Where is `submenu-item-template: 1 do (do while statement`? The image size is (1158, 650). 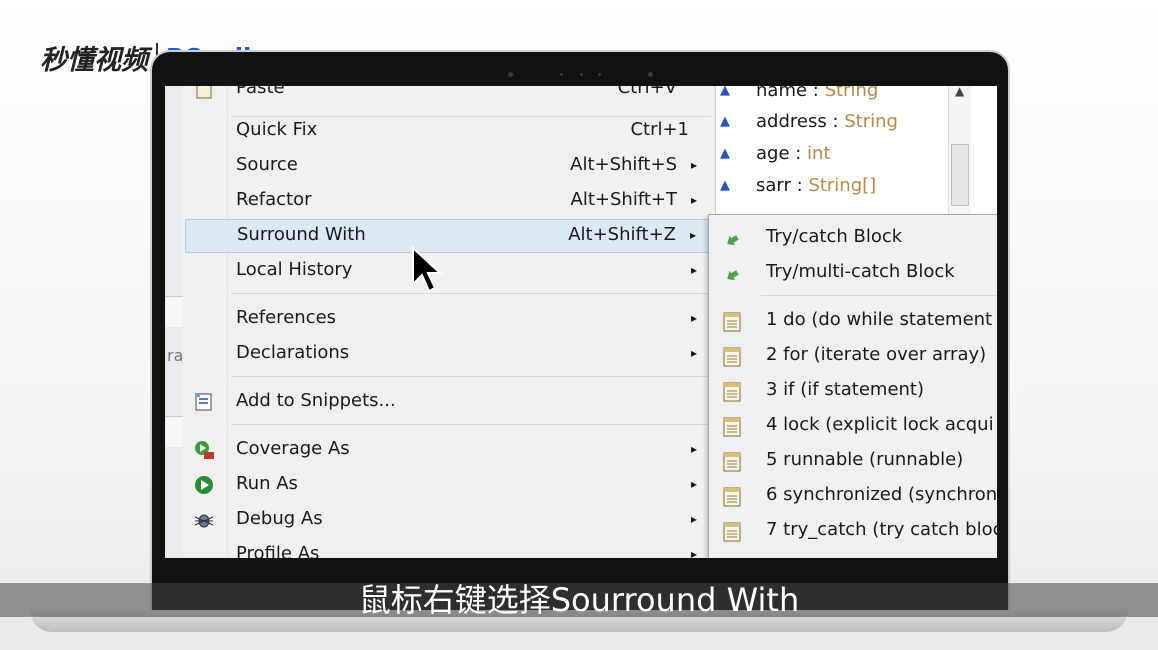 submenu-item-template: 1 do (do while statement is located at coordinates (853, 321).